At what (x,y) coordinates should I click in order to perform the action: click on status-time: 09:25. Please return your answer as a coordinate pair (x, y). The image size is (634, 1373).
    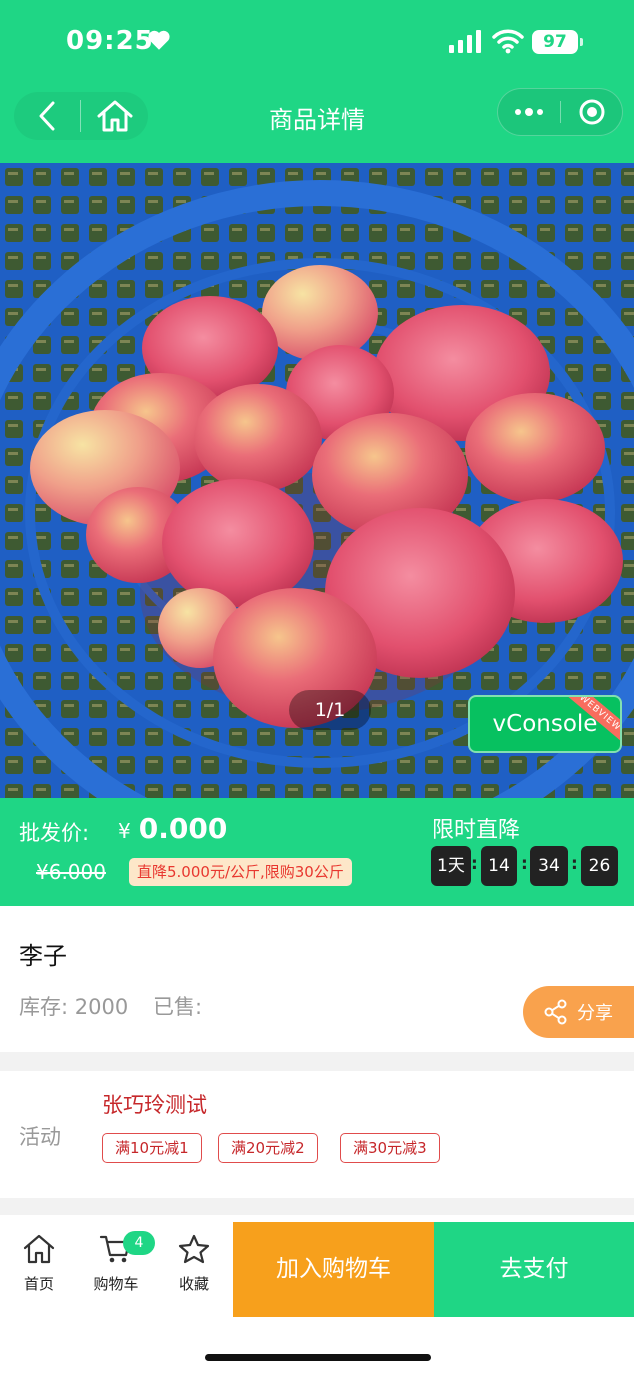
    Looking at the image, I should click on (110, 41).